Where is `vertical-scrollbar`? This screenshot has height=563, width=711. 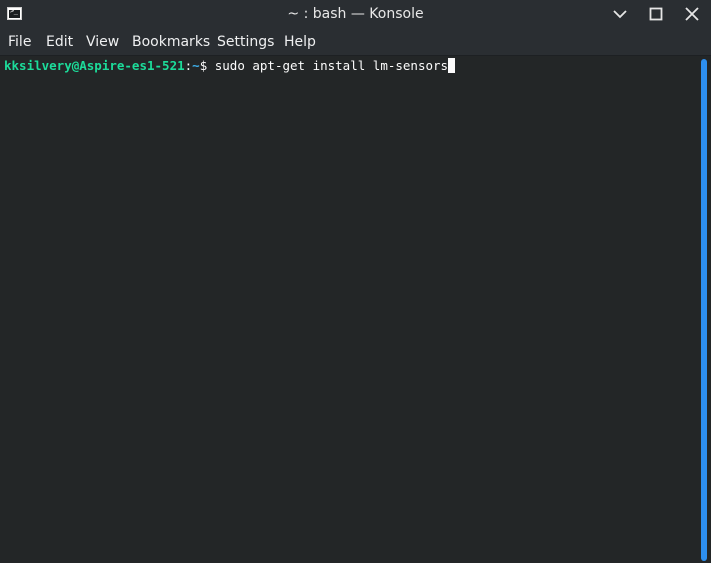 vertical-scrollbar is located at coordinates (704, 309).